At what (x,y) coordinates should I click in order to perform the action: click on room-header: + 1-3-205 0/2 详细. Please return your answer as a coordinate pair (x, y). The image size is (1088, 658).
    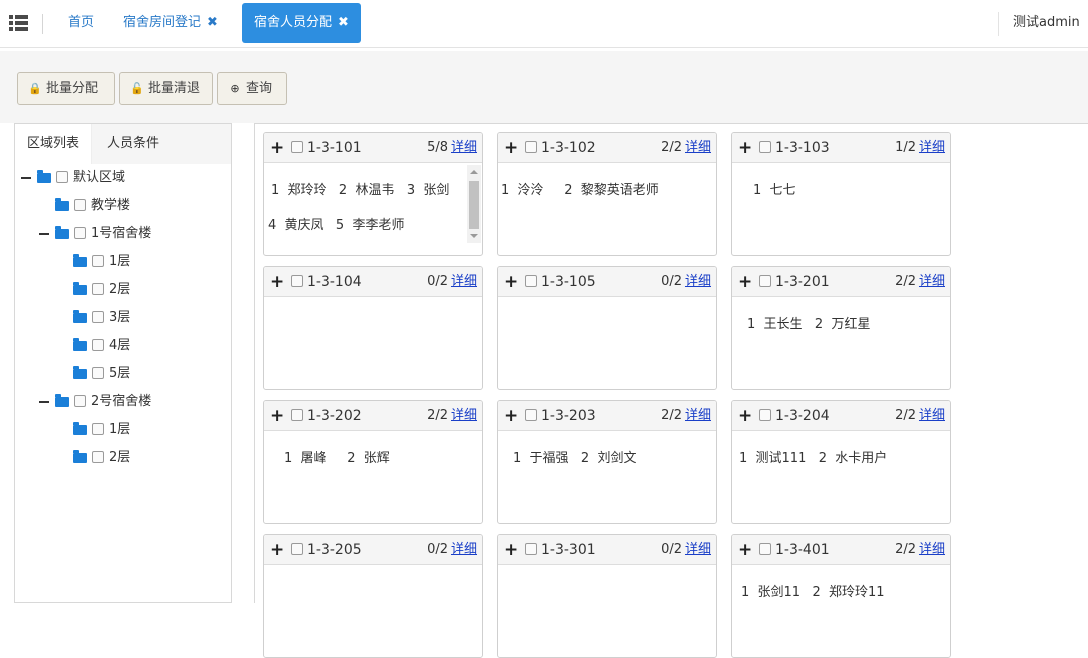
    Looking at the image, I should click on (373, 550).